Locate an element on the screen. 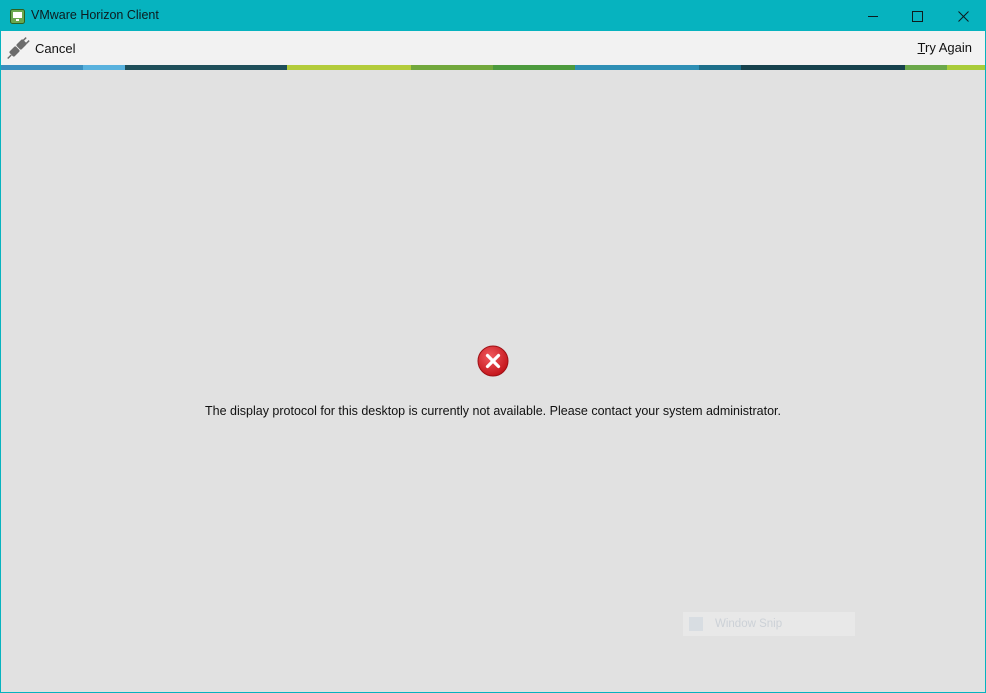  cancel-button: Cancel is located at coordinates (40, 48).